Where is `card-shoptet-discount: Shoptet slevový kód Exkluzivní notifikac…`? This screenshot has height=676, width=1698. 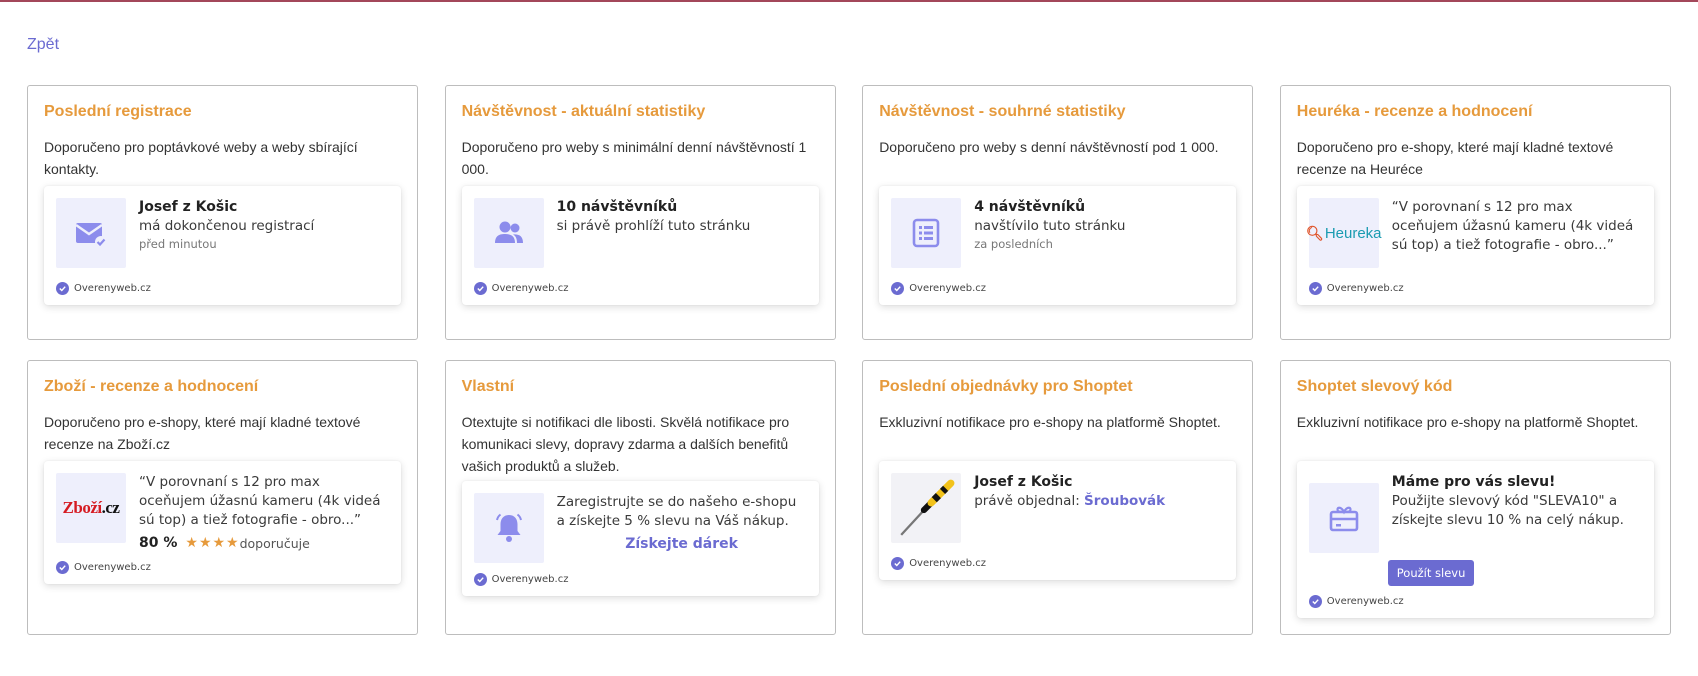
card-shoptet-discount: Shoptet slevový kód Exkluzivní notifikac… is located at coordinates (1475, 497).